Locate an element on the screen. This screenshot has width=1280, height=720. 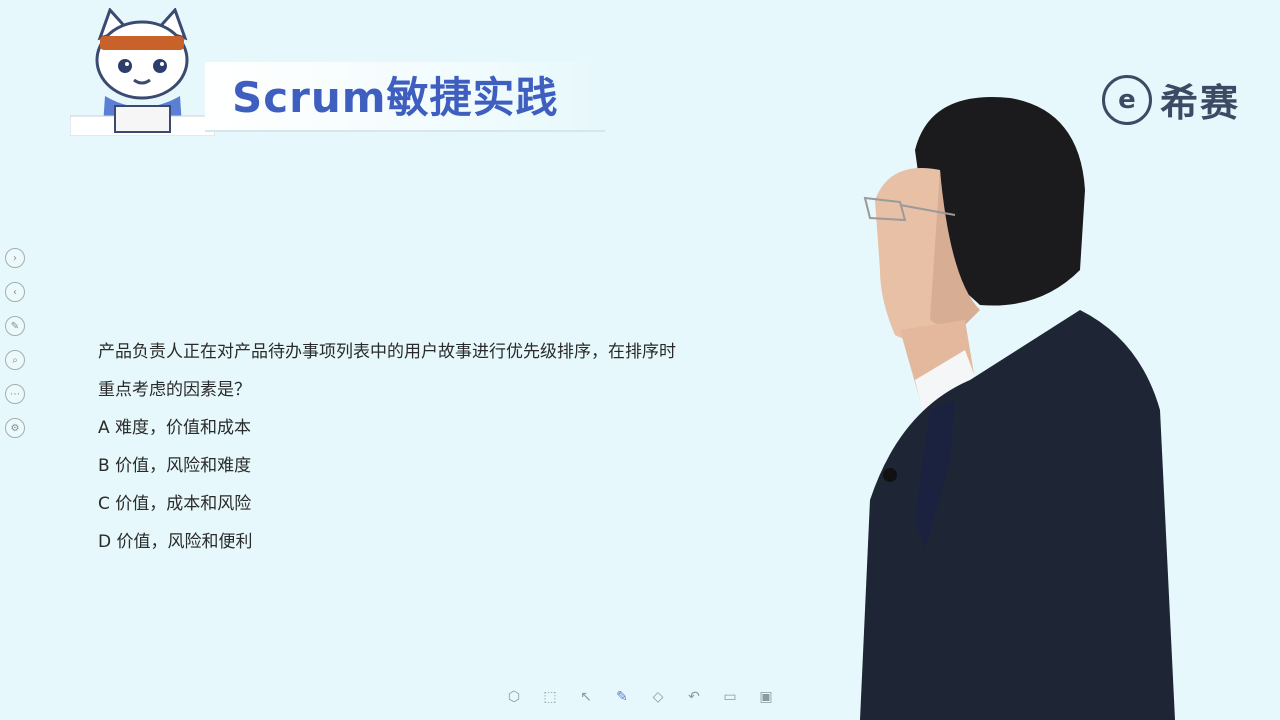
settings-icon: ⚙ is located at coordinates (15, 428).